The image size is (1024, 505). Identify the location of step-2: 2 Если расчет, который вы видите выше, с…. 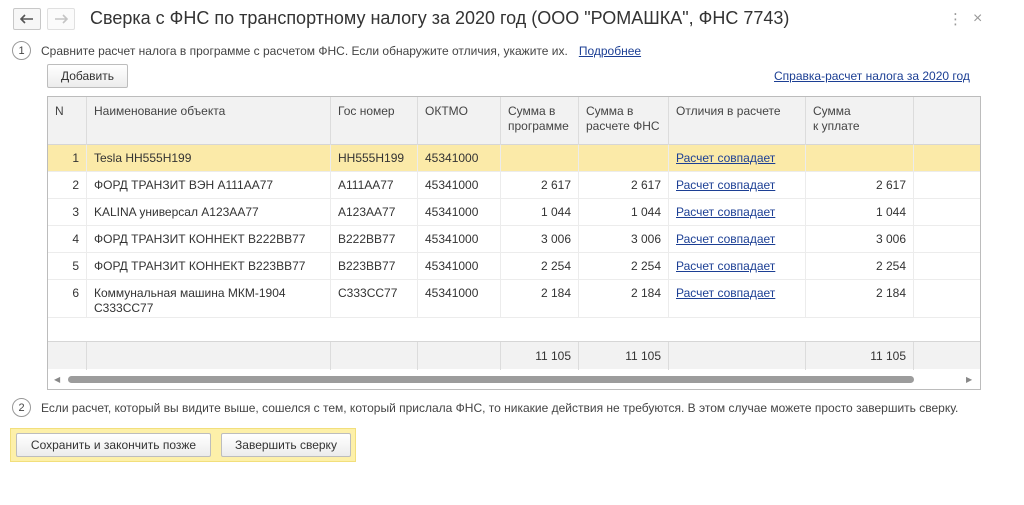
(485, 407).